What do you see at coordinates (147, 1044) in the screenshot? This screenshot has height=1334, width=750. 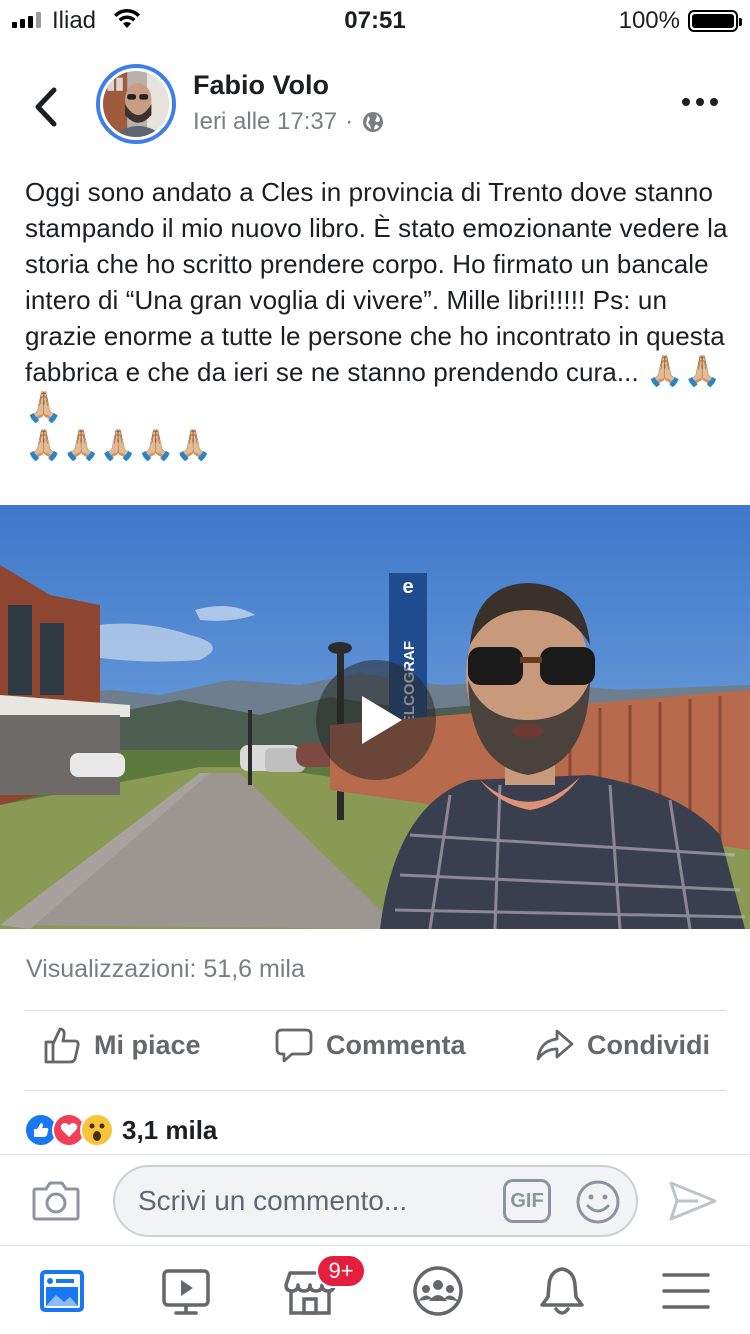 I see `like-label: Mi piace` at bounding box center [147, 1044].